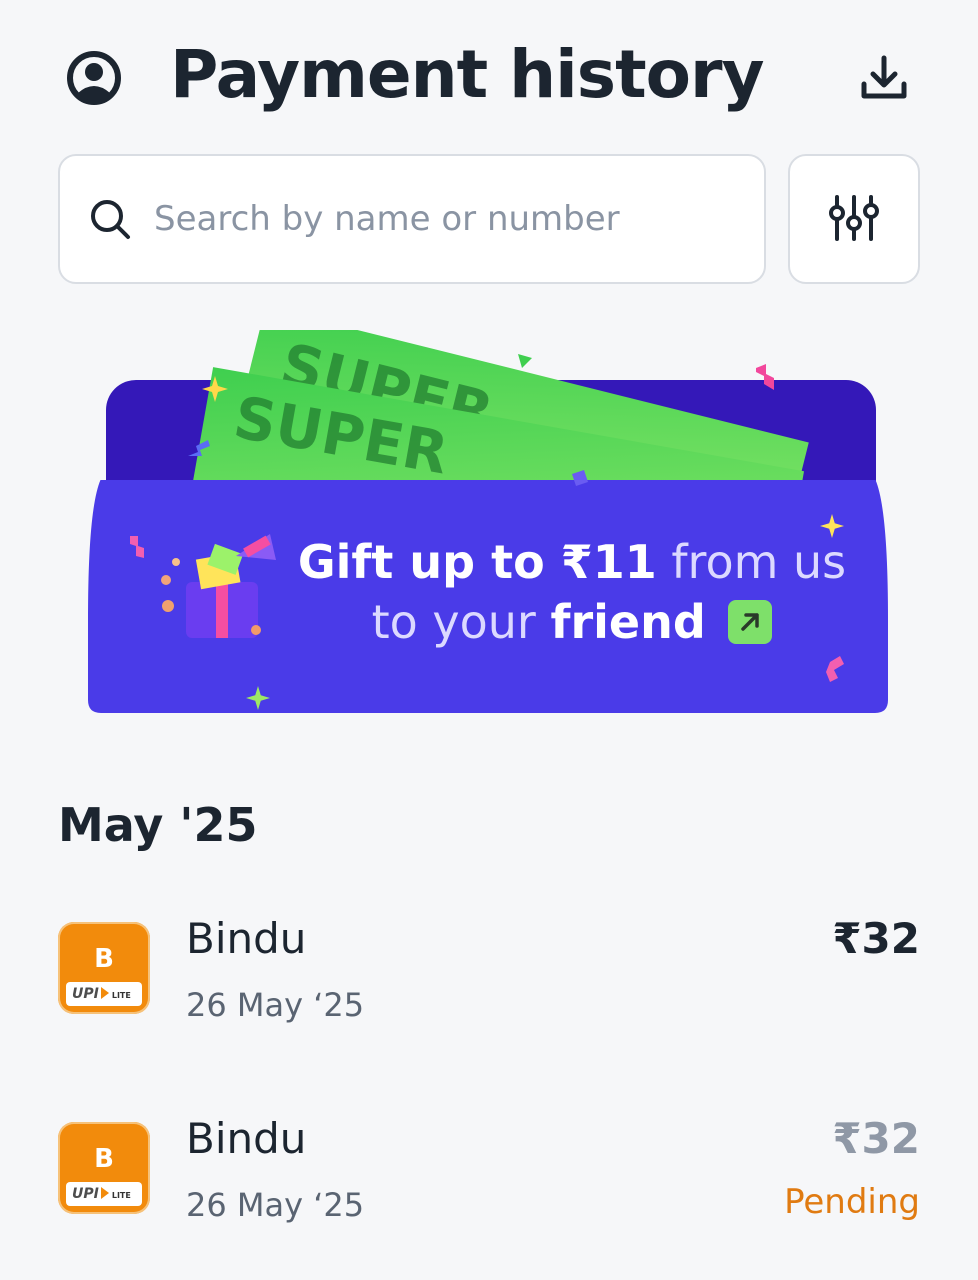  What do you see at coordinates (158, 825) in the screenshot?
I see `section-title-month: May '25` at bounding box center [158, 825].